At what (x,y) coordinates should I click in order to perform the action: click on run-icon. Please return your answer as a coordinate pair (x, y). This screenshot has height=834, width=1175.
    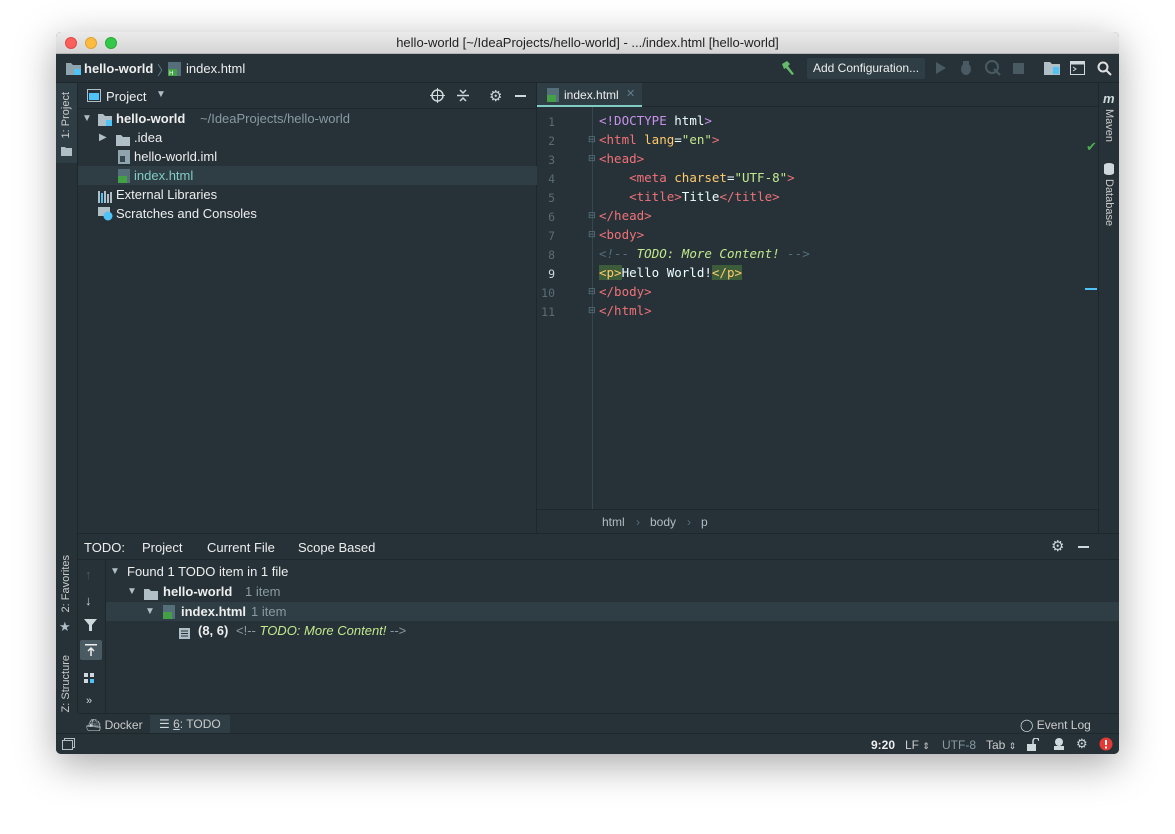
    Looking at the image, I should click on (941, 69).